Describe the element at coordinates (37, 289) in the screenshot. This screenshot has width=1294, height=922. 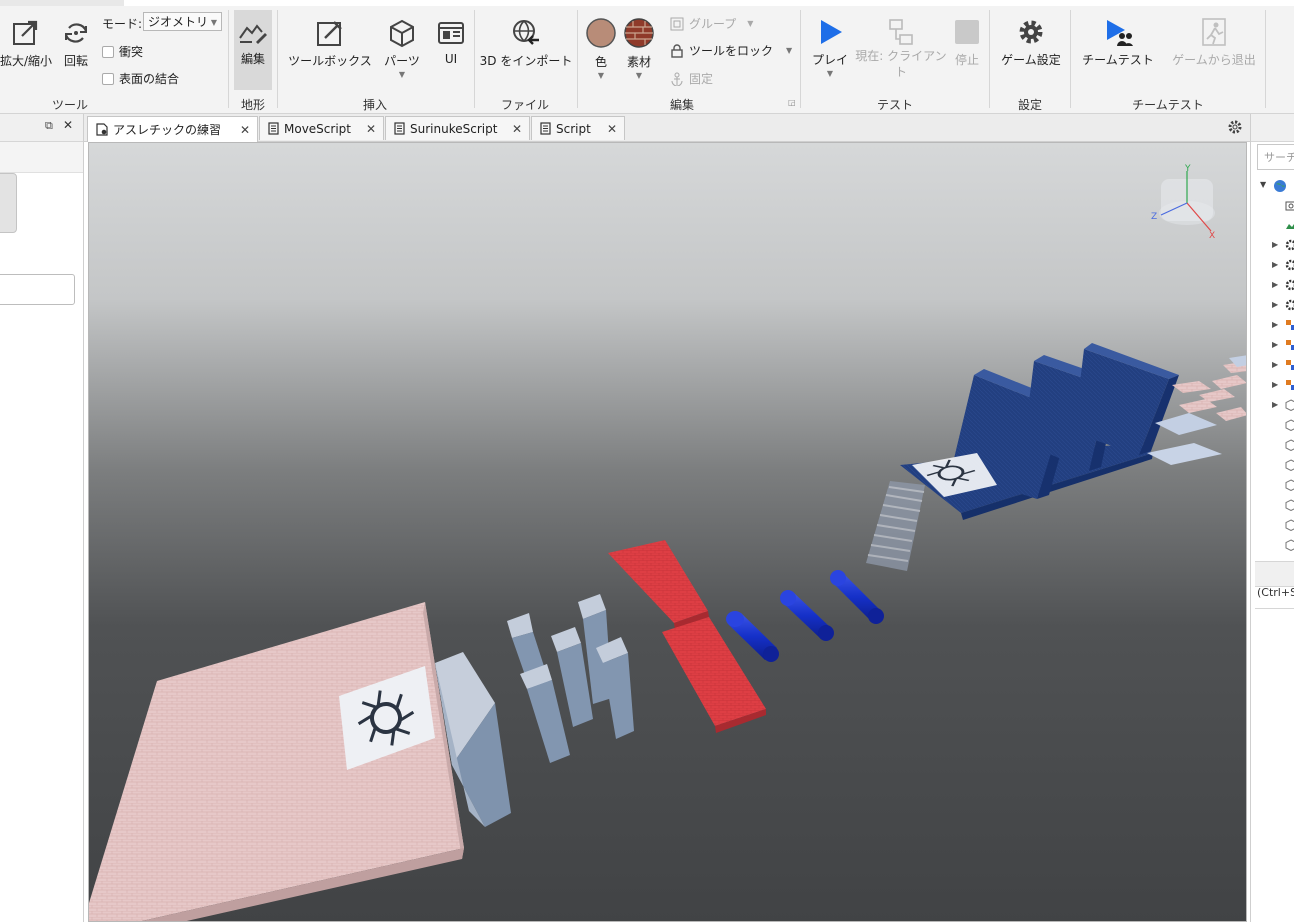
I see `left-panel-input` at that location.